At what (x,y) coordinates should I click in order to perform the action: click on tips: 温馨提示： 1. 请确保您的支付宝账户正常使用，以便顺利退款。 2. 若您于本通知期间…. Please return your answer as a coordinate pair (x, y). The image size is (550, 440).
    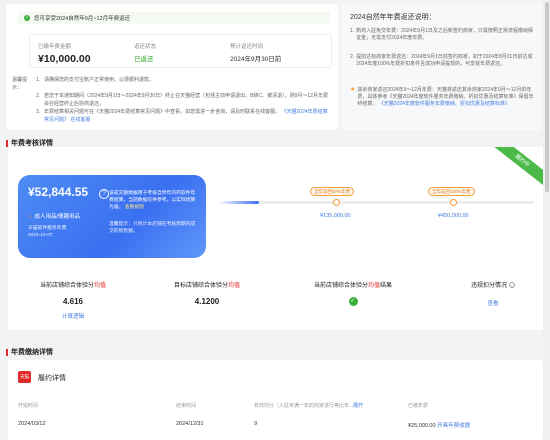
    Looking at the image, I should click on (172, 100).